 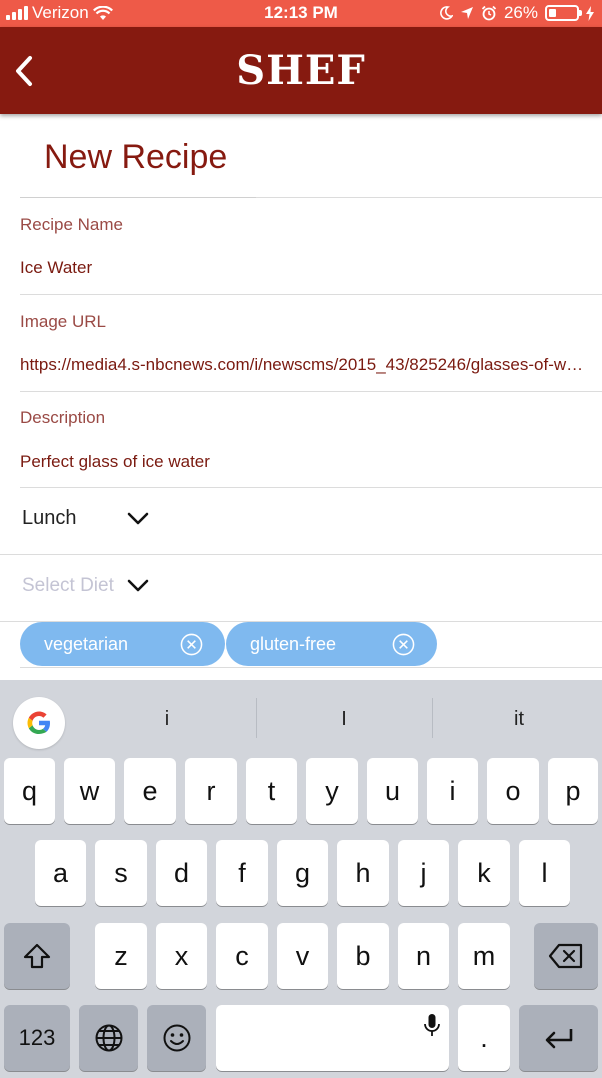 What do you see at coordinates (136, 157) in the screenshot?
I see `page-title: New Recipe` at bounding box center [136, 157].